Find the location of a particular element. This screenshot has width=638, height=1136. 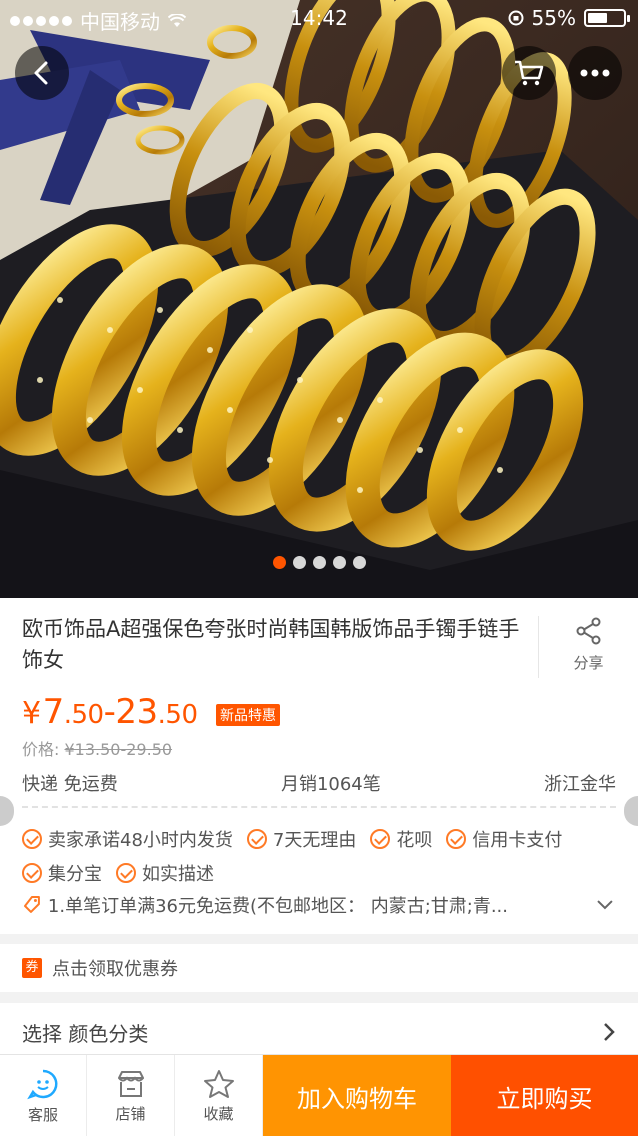

monthly-sales: 月销1064笔 is located at coordinates (330, 784).